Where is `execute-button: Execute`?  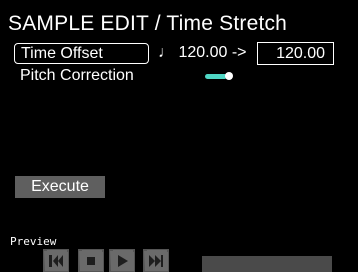 execute-button: Execute is located at coordinates (60, 187).